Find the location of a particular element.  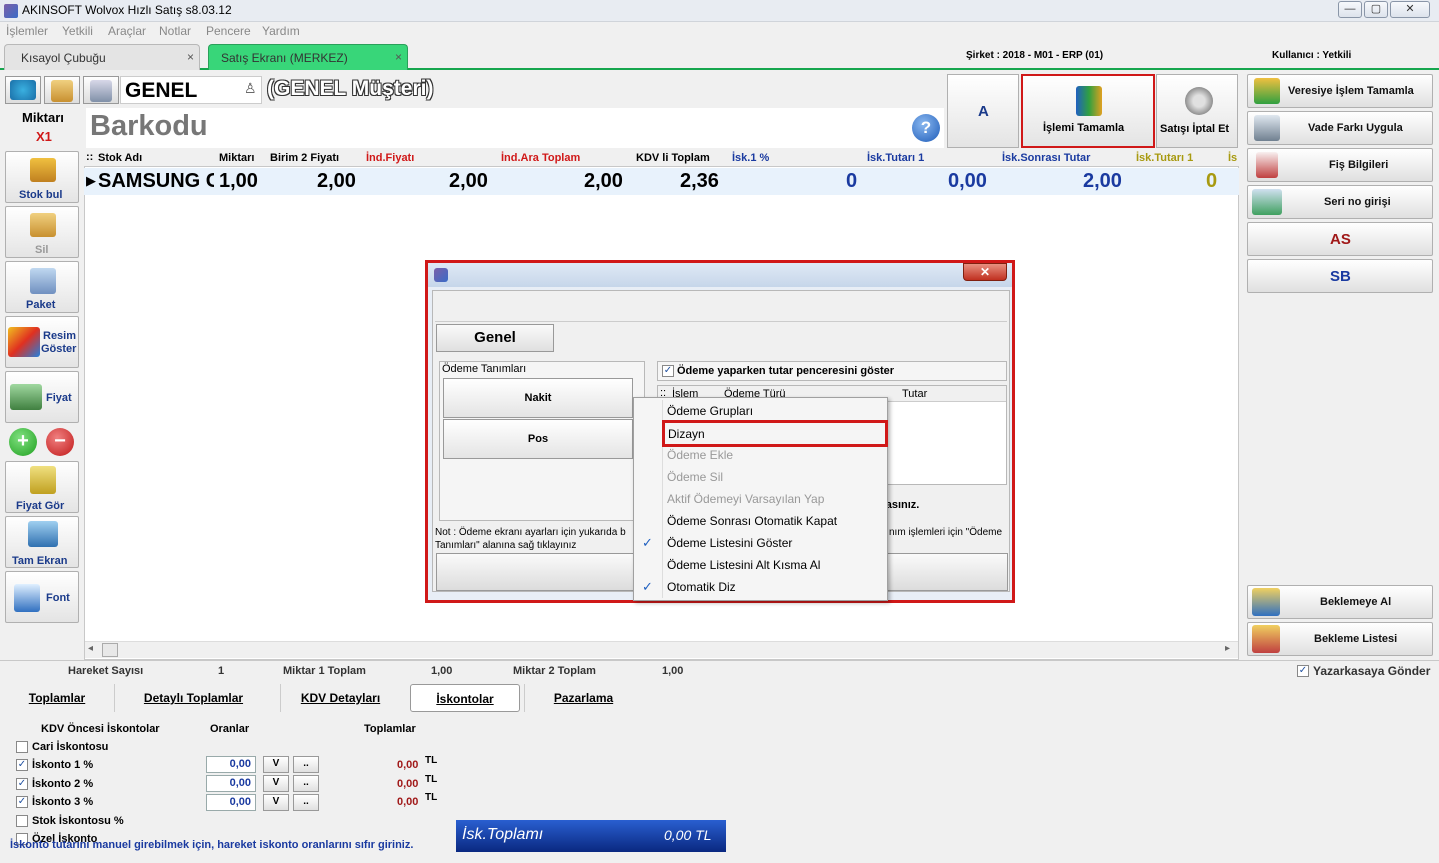

stock-find-button: Stok bul is located at coordinates (42, 177).